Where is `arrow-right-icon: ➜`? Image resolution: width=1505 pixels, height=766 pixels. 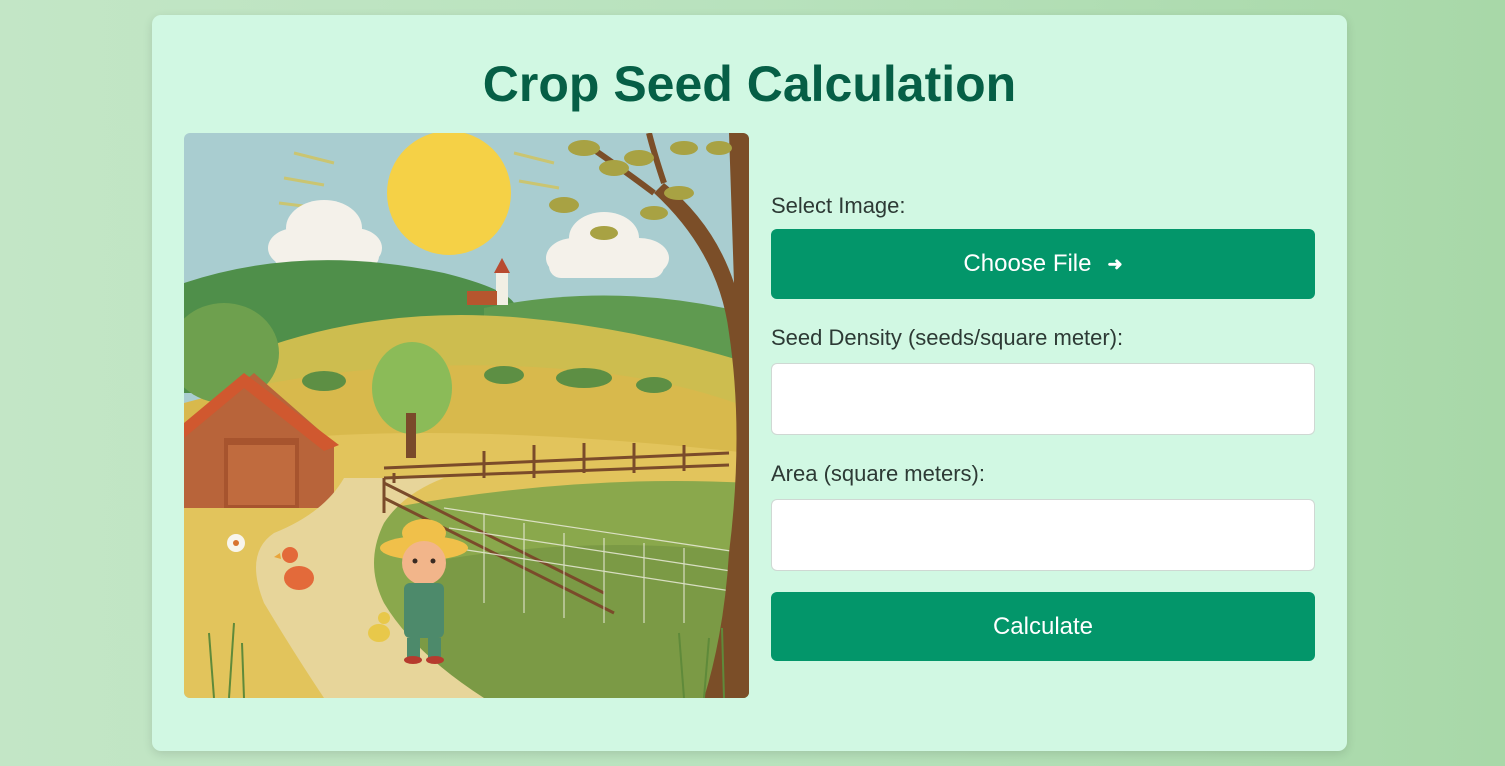 arrow-right-icon: ➜ is located at coordinates (1115, 263).